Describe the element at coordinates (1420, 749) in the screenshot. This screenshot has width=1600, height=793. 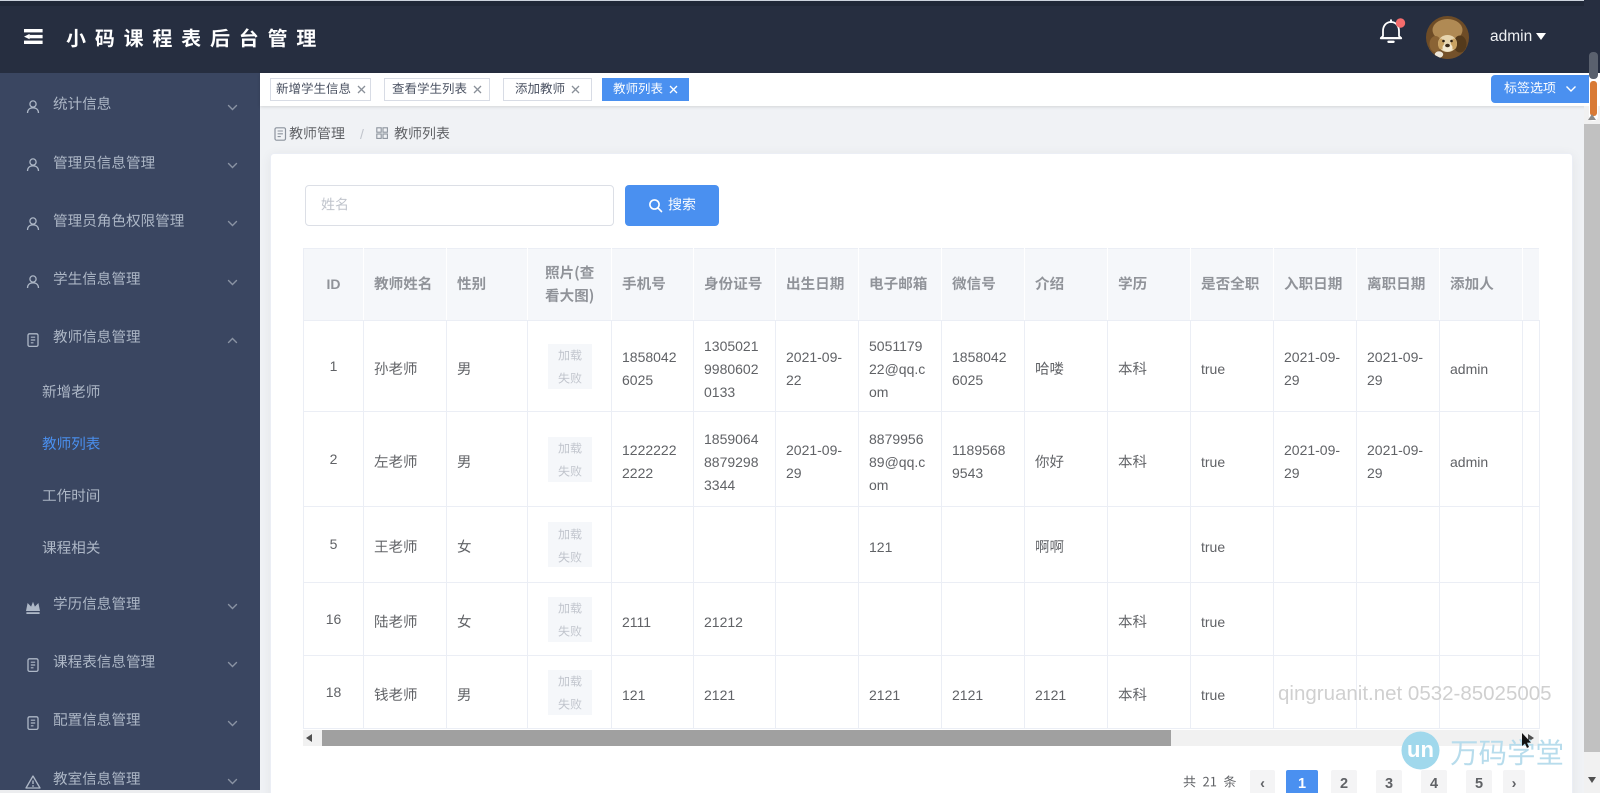
I see `svg-text: un` at that location.